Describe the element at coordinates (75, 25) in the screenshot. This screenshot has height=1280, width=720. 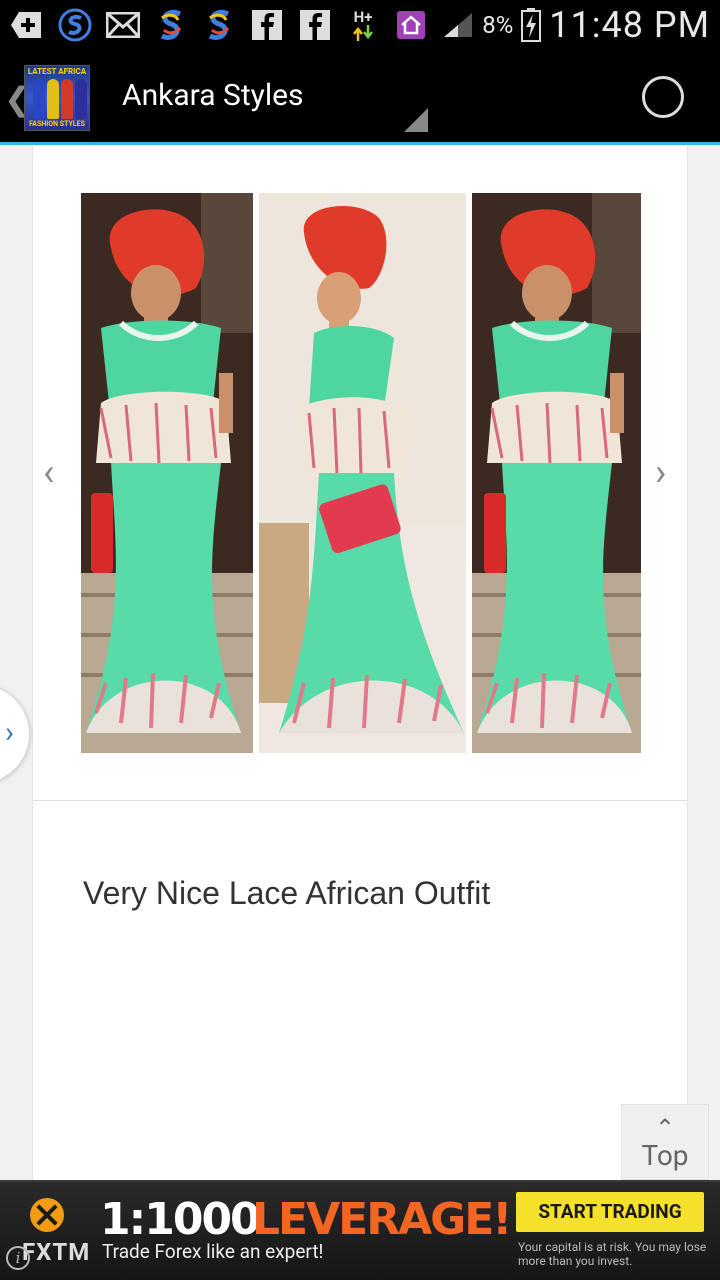
I see `s-app-icon` at that location.